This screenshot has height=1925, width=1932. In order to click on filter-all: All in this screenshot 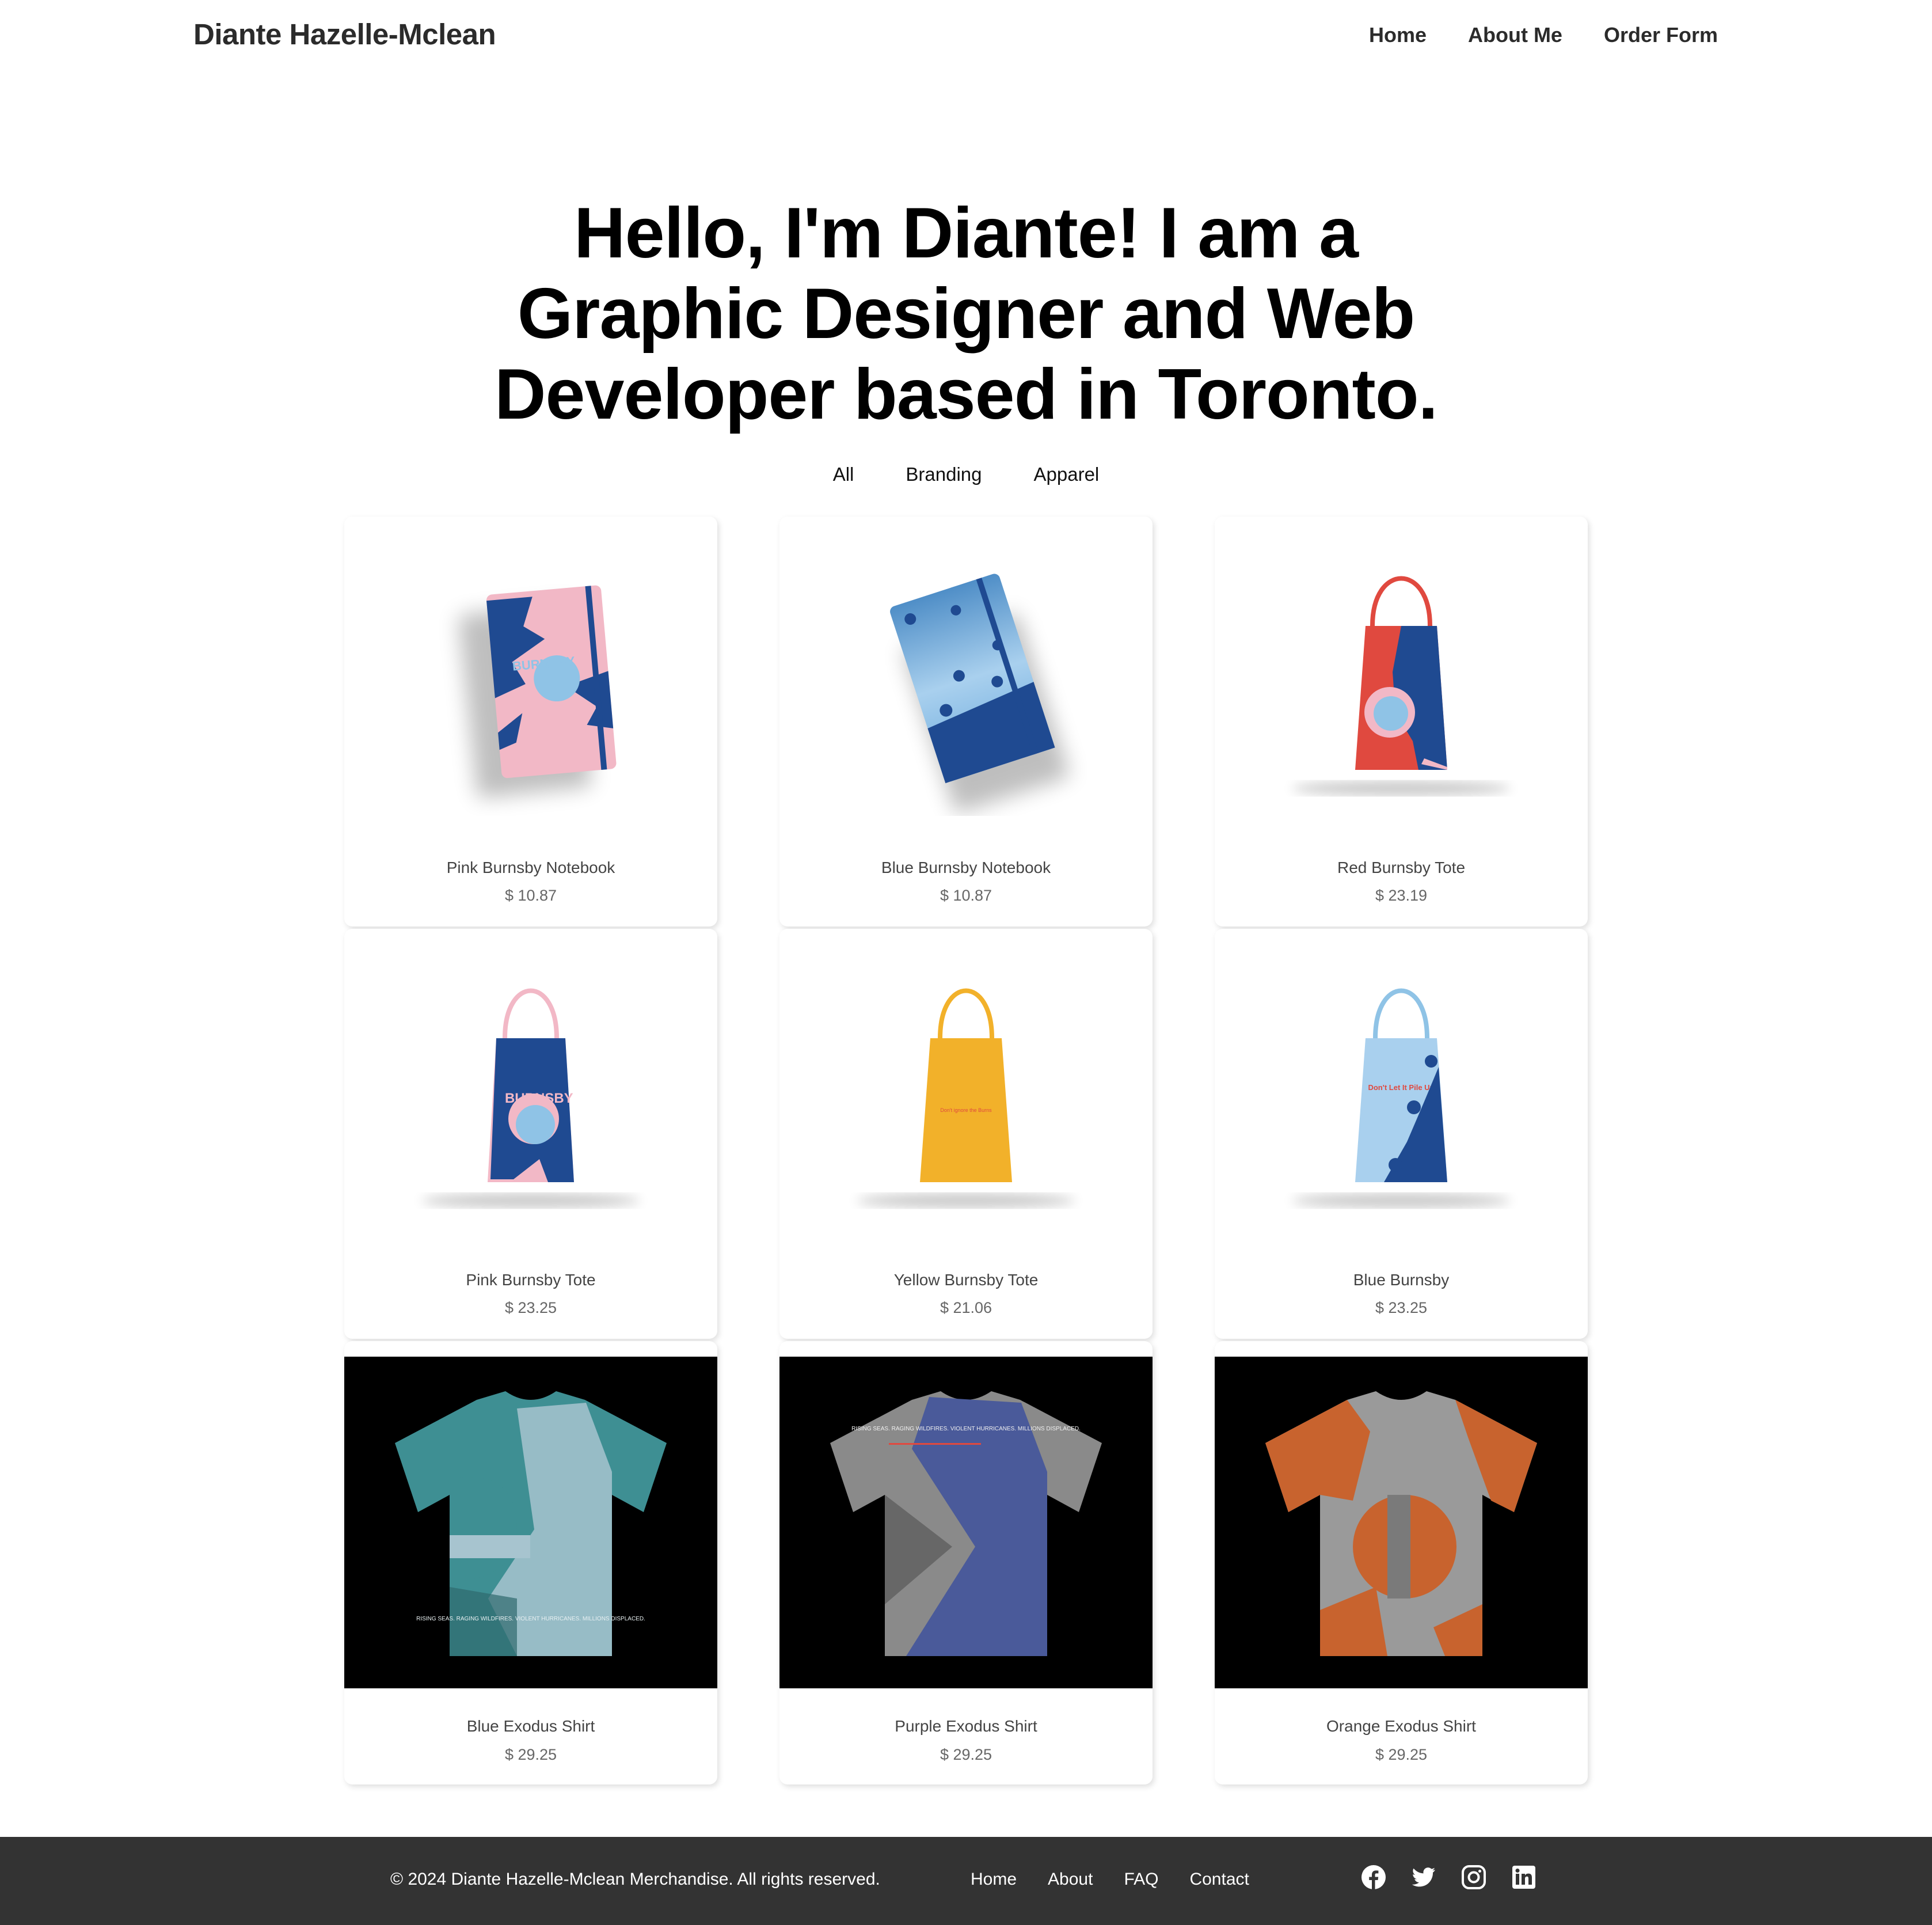, I will do `click(843, 474)`.